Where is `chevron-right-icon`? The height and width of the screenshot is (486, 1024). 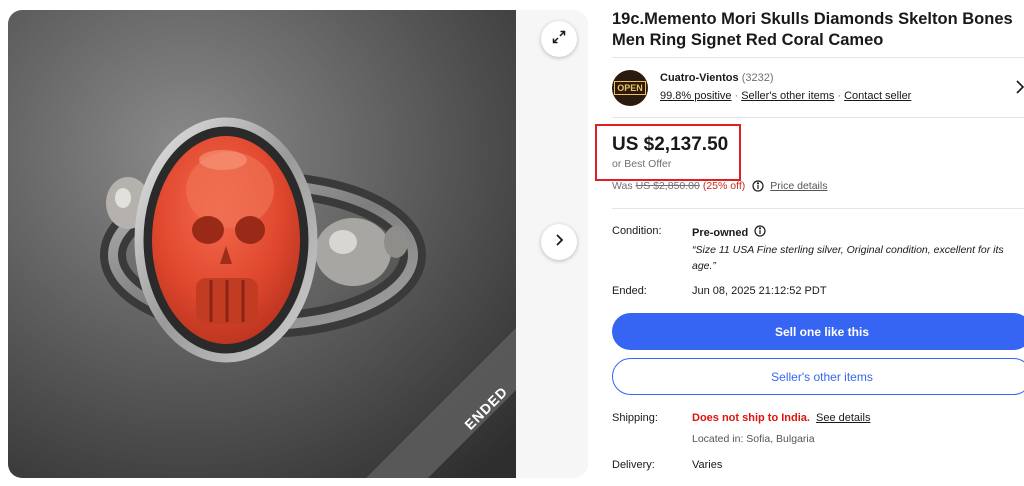 chevron-right-icon is located at coordinates (559, 242).